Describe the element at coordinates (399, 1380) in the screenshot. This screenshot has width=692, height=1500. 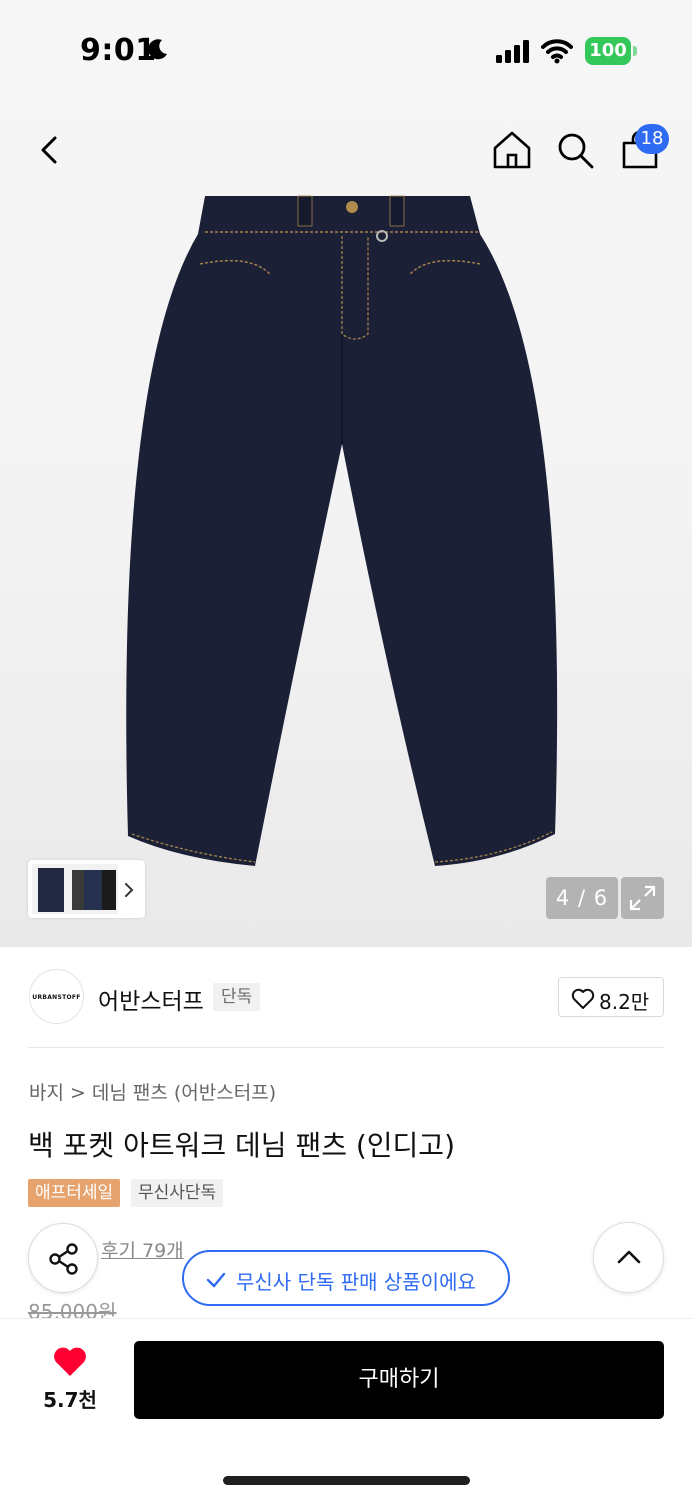
I see `buy-button: 구매하기` at that location.